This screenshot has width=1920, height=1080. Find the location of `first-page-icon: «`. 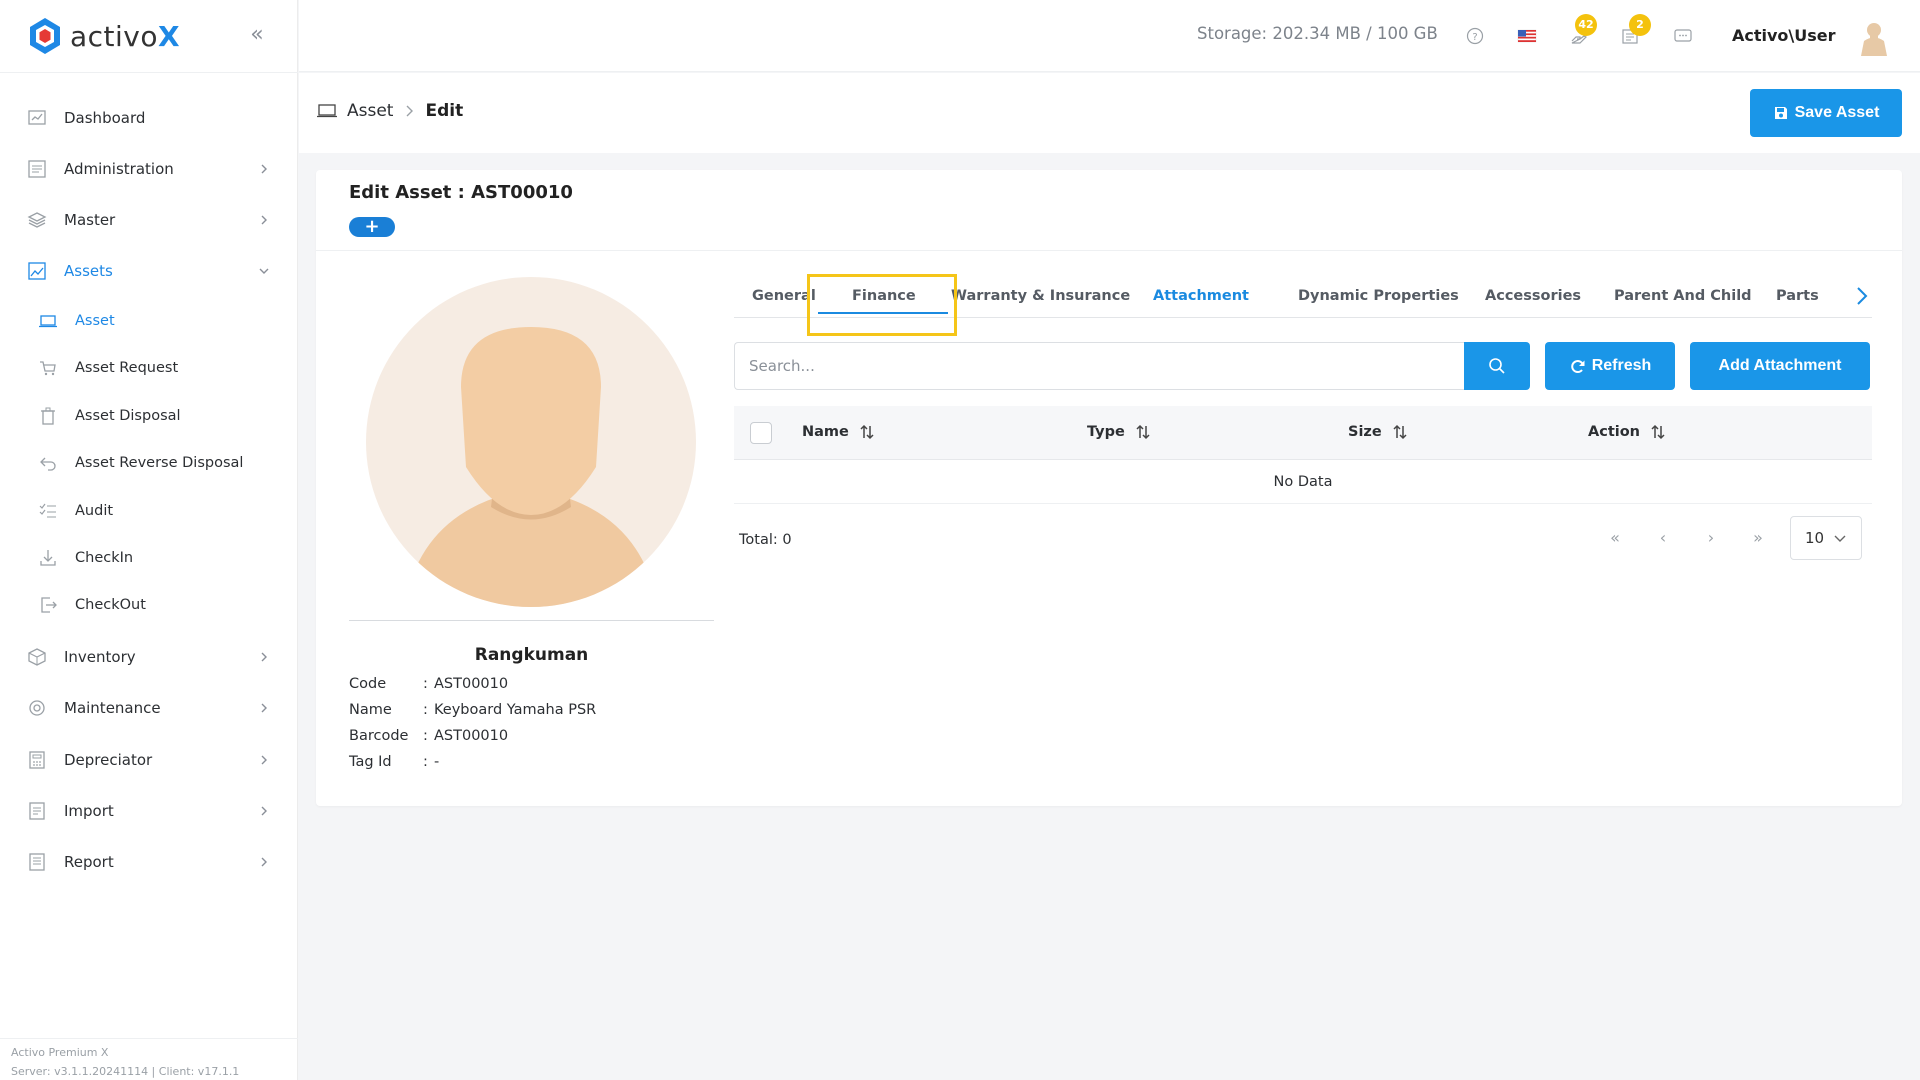

first-page-icon: « is located at coordinates (1615, 538).